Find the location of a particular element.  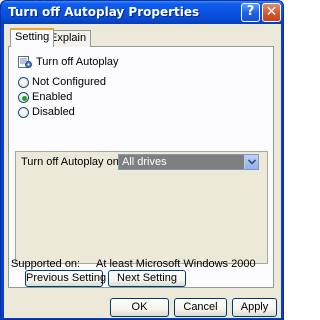

dropdown-arrow-button is located at coordinates (251, 162).